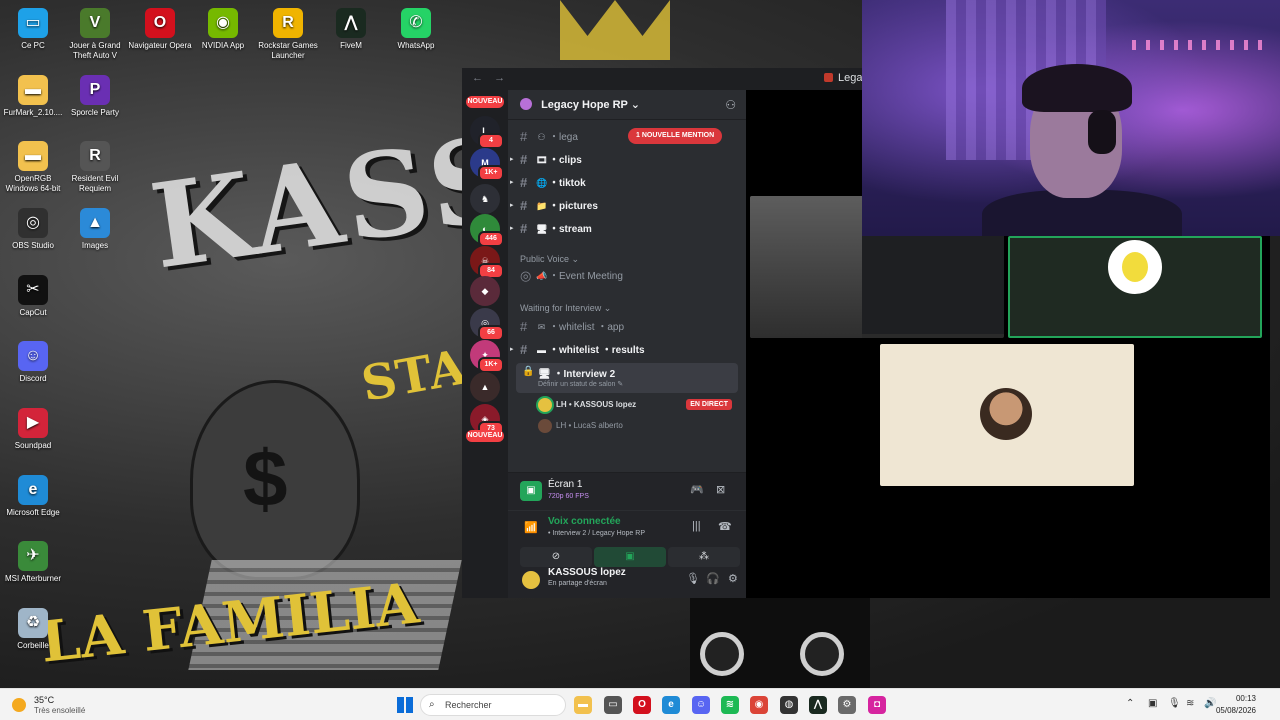  I want to click on category-waiting-interview: Waiting for Interview ⌄, so click(565, 308).